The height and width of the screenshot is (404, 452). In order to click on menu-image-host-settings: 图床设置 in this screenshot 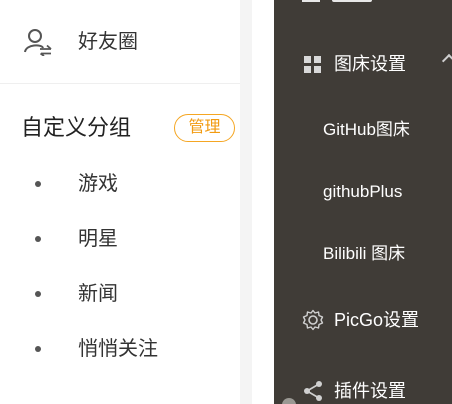, I will do `click(363, 64)`.